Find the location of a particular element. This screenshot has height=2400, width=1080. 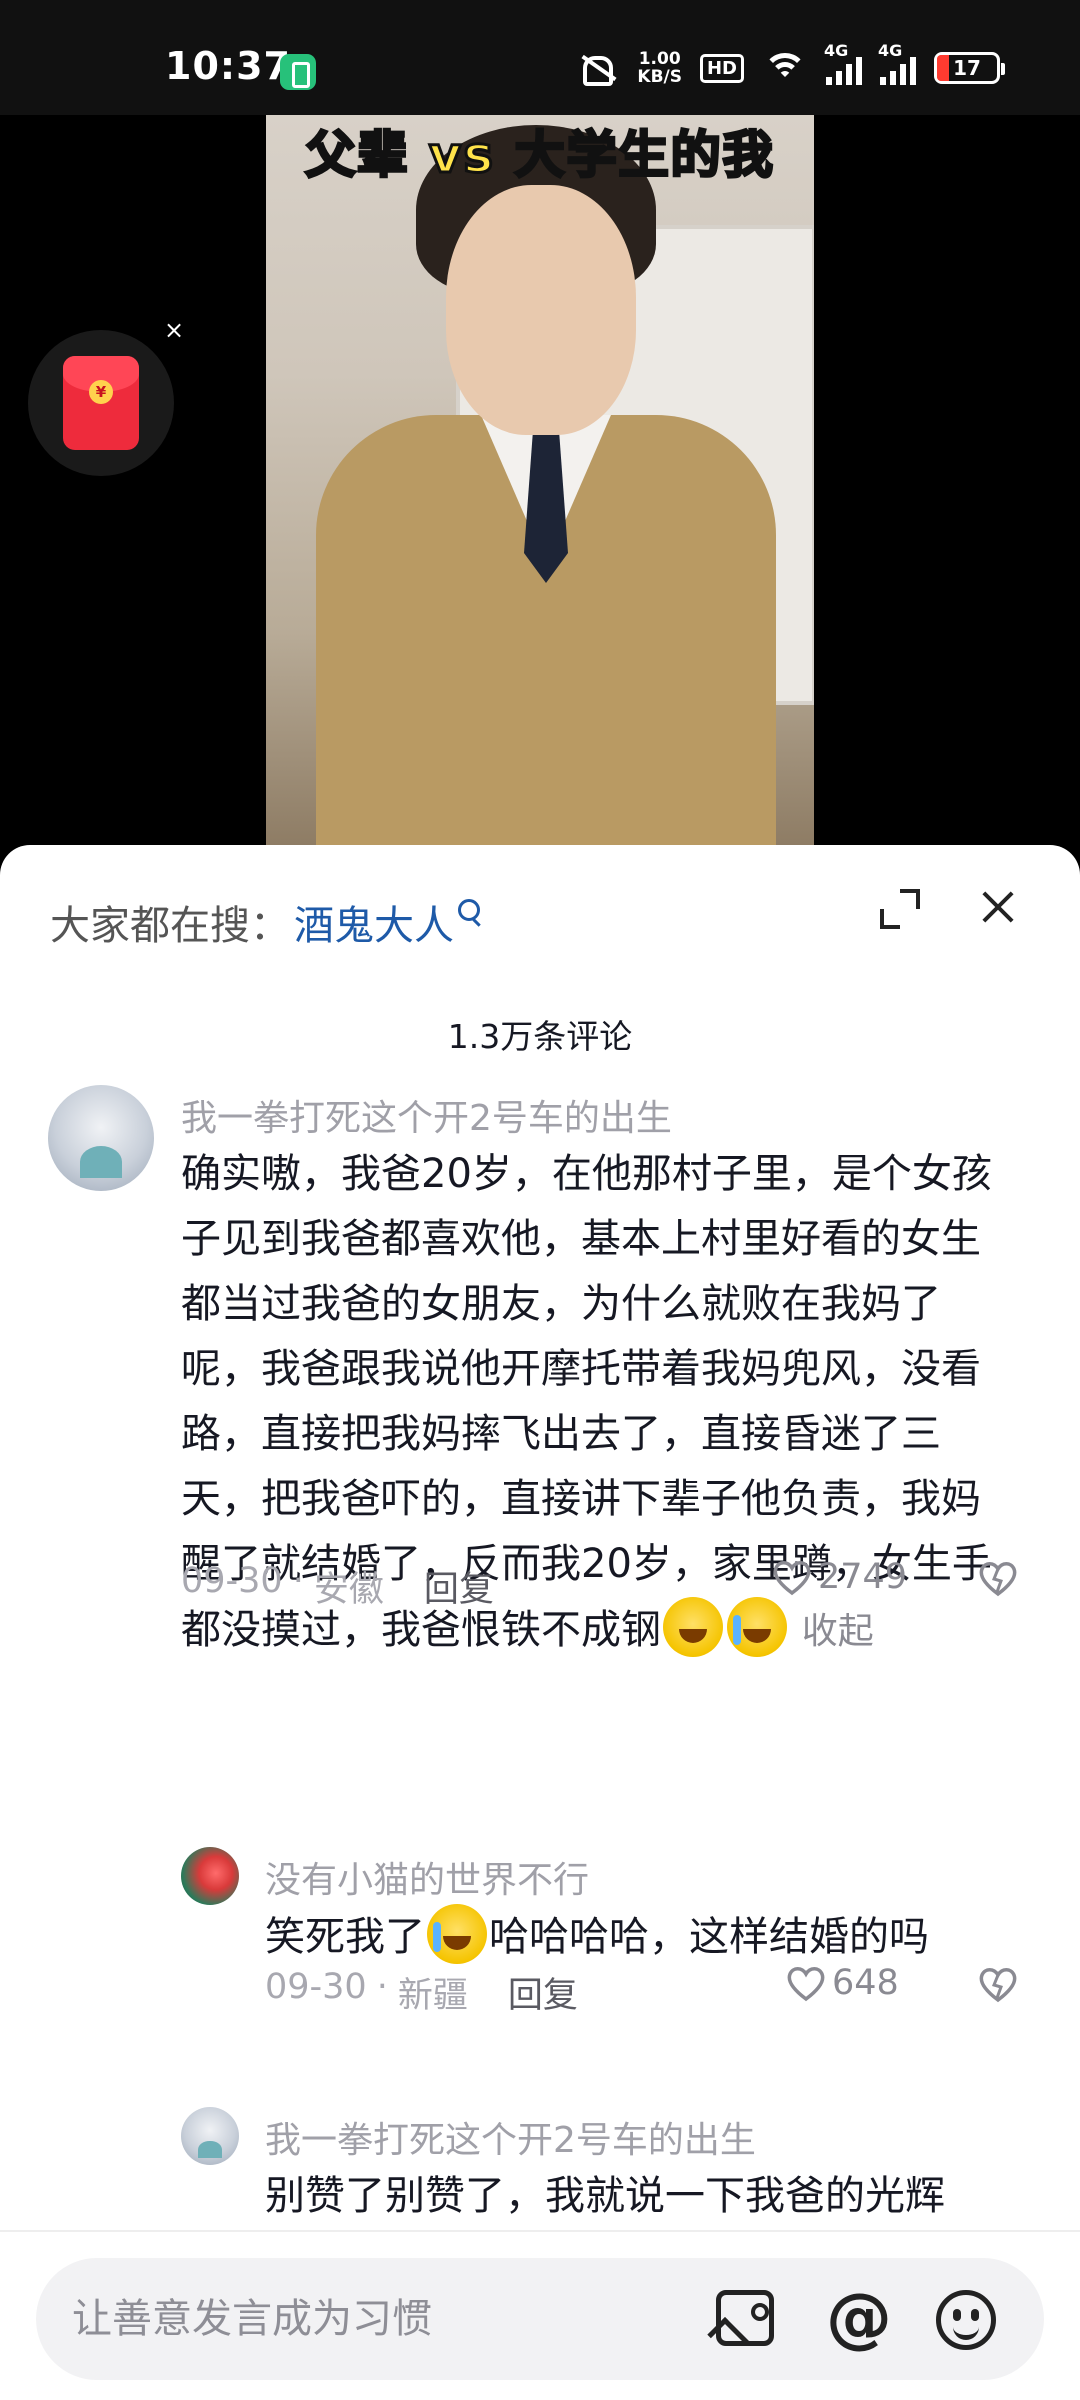

comment-meta: 09-30 · 安徽 回复 is located at coordinates (337, 1586).